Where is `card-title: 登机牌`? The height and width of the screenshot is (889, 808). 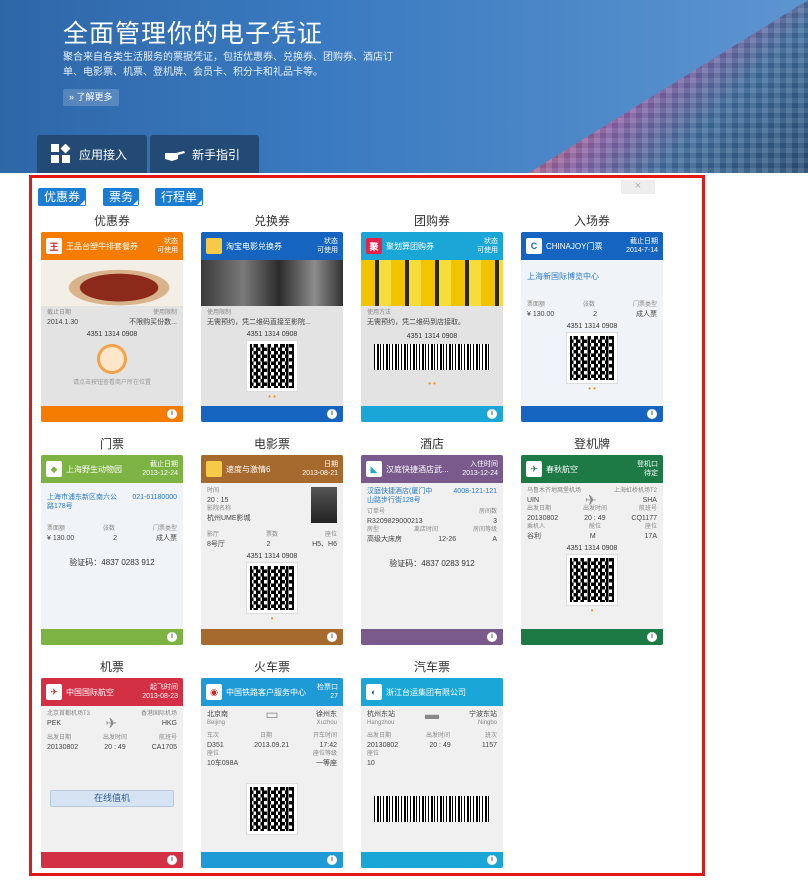
card-title: 登机牌 is located at coordinates (591, 444).